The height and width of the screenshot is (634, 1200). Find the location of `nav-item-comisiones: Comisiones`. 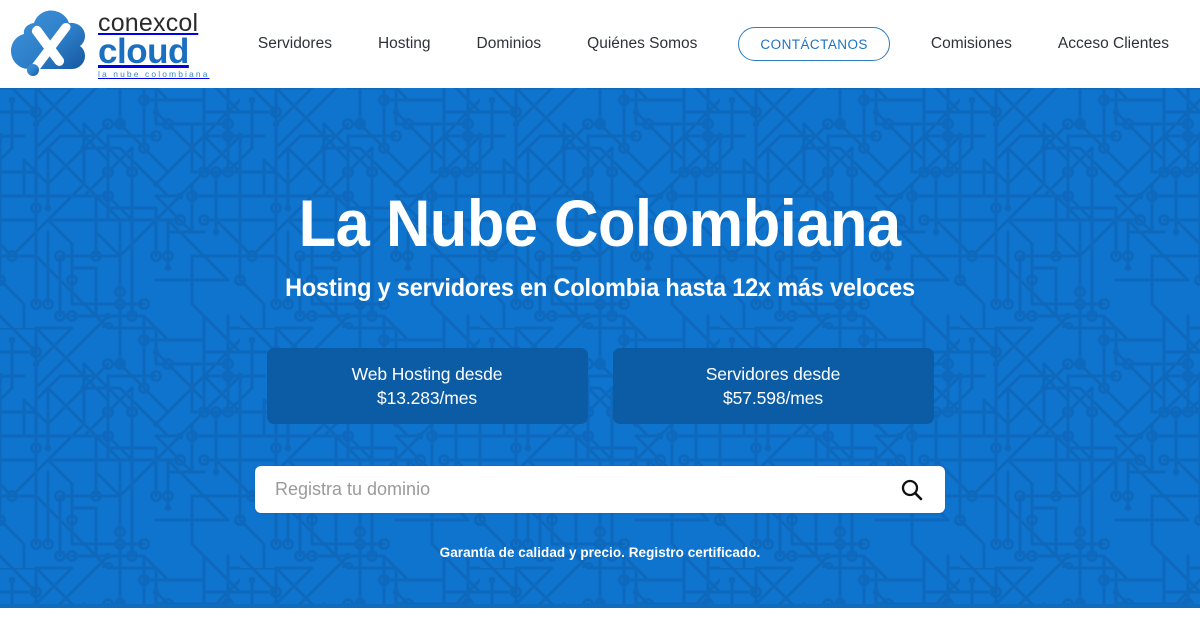

nav-item-comisiones: Comisiones is located at coordinates (971, 44).